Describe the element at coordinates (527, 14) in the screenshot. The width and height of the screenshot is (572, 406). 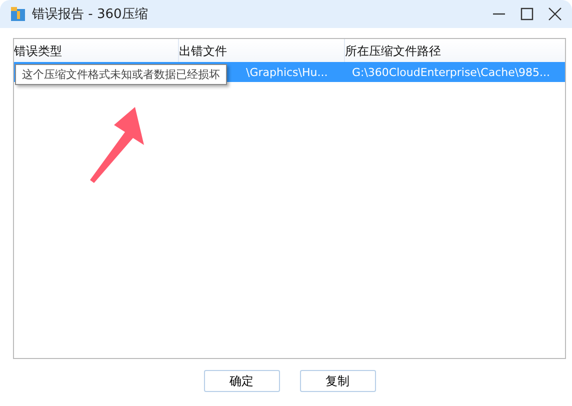
I see `maximize-icon` at that location.